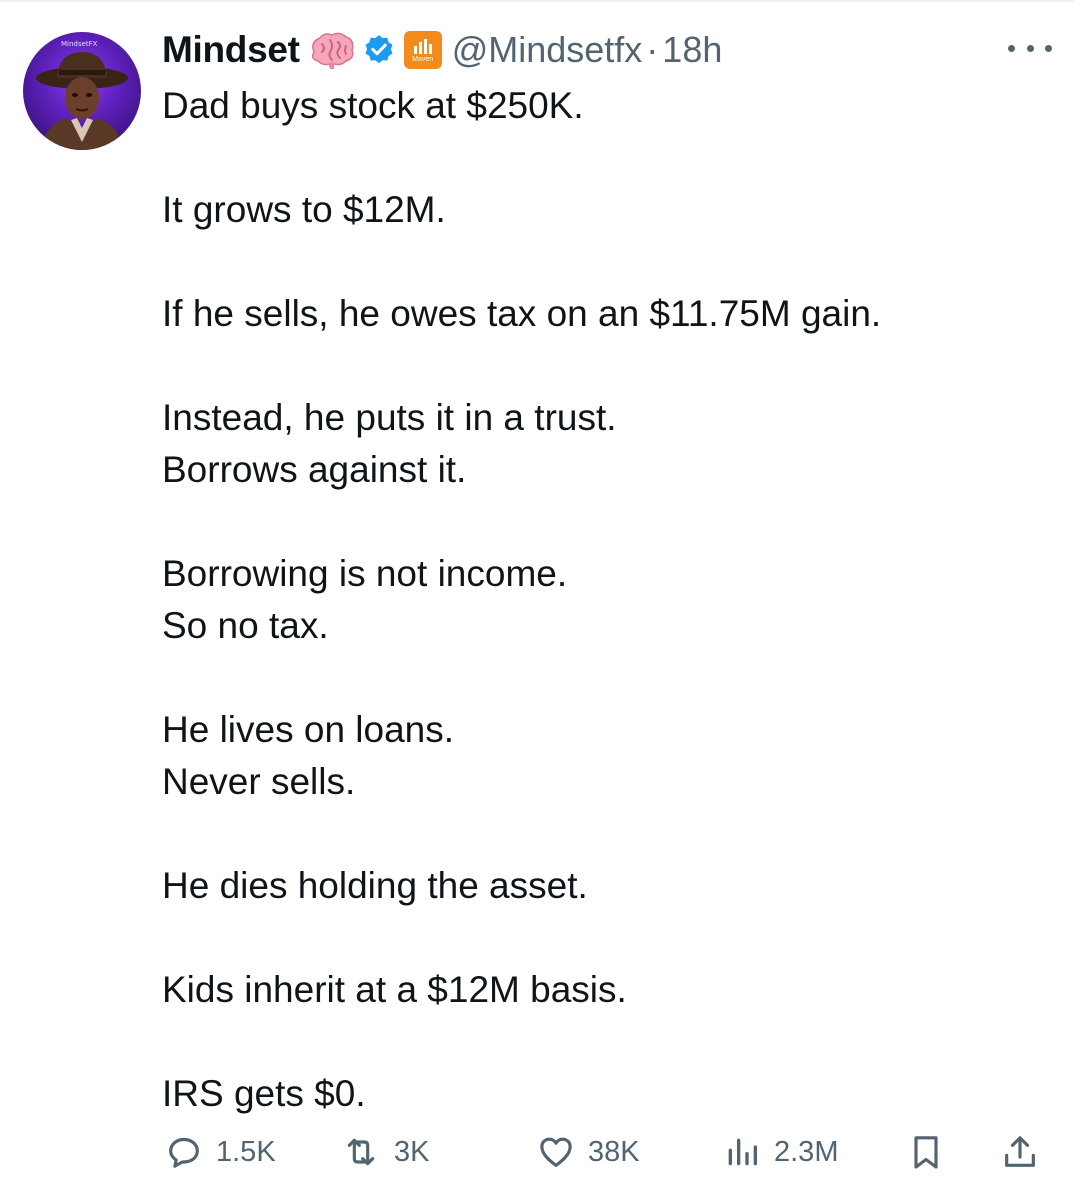 This screenshot has width=1074, height=1200. Describe the element at coordinates (556, 1152) in the screenshot. I see `like-icon` at that location.